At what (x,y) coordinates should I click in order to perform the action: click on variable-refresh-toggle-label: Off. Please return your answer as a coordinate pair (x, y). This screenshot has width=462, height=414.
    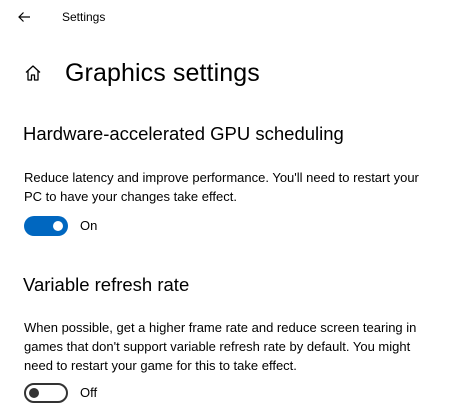
    Looking at the image, I should click on (89, 392).